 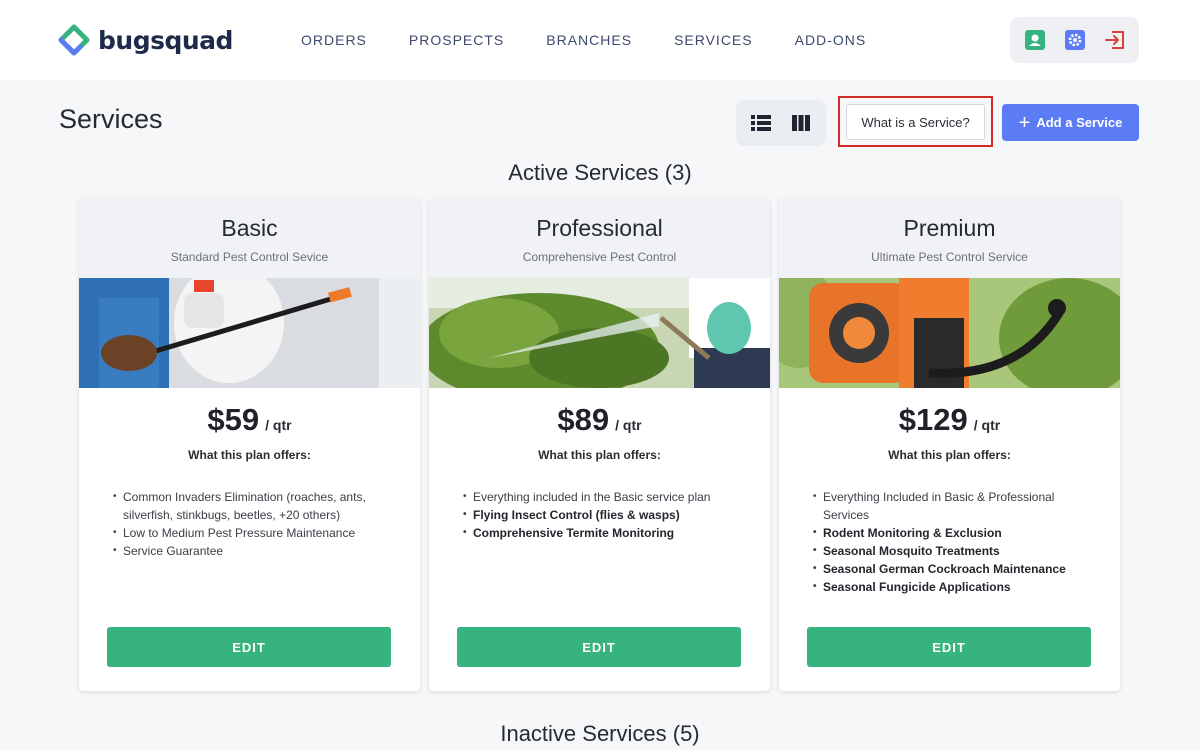 What do you see at coordinates (249, 333) in the screenshot?
I see `service-image-sprayer` at bounding box center [249, 333].